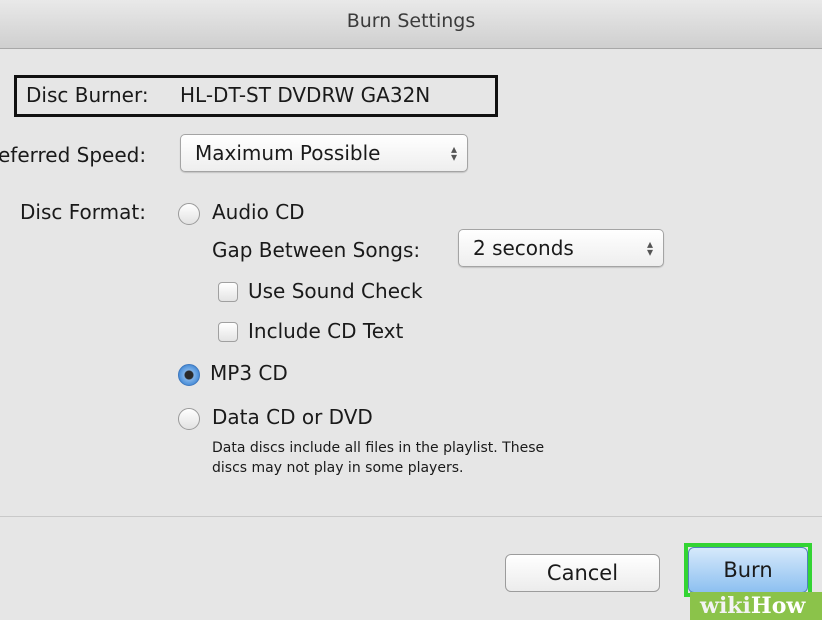 The height and width of the screenshot is (620, 822). Describe the element at coordinates (189, 214) in the screenshot. I see `radio-audio-cd` at that location.